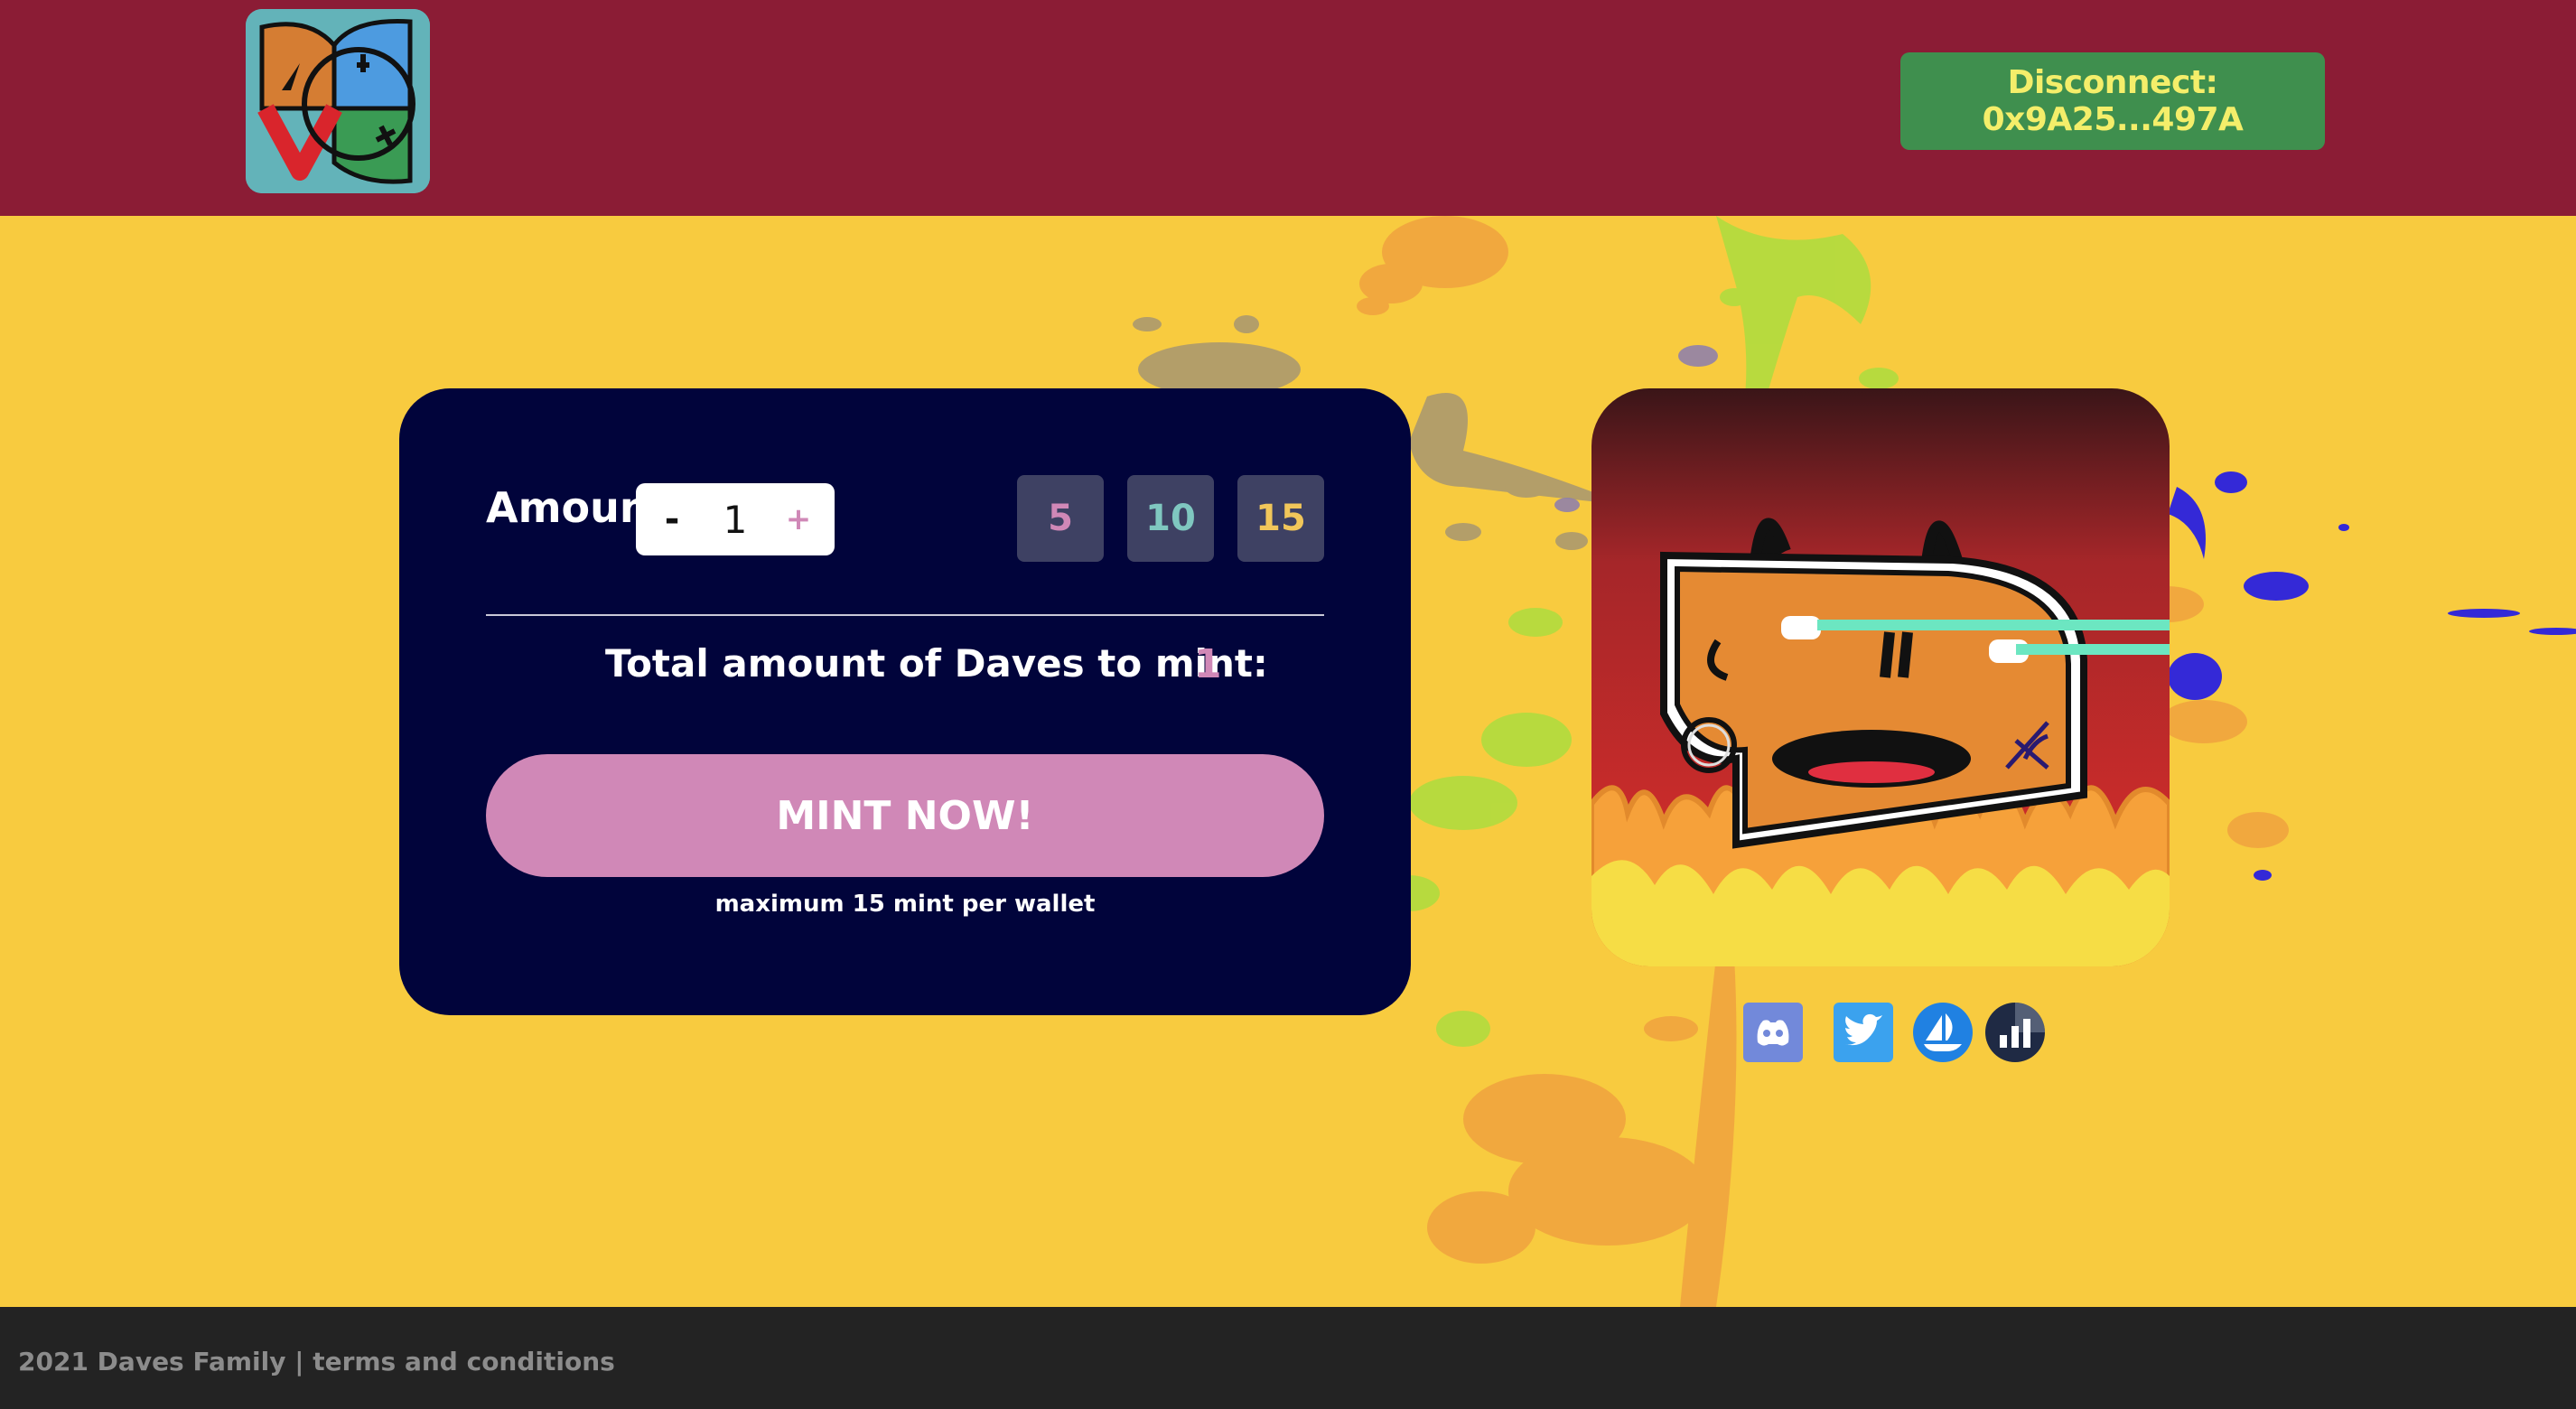 The width and height of the screenshot is (2576, 1409). What do you see at coordinates (905, 615) in the screenshot?
I see `divider` at bounding box center [905, 615].